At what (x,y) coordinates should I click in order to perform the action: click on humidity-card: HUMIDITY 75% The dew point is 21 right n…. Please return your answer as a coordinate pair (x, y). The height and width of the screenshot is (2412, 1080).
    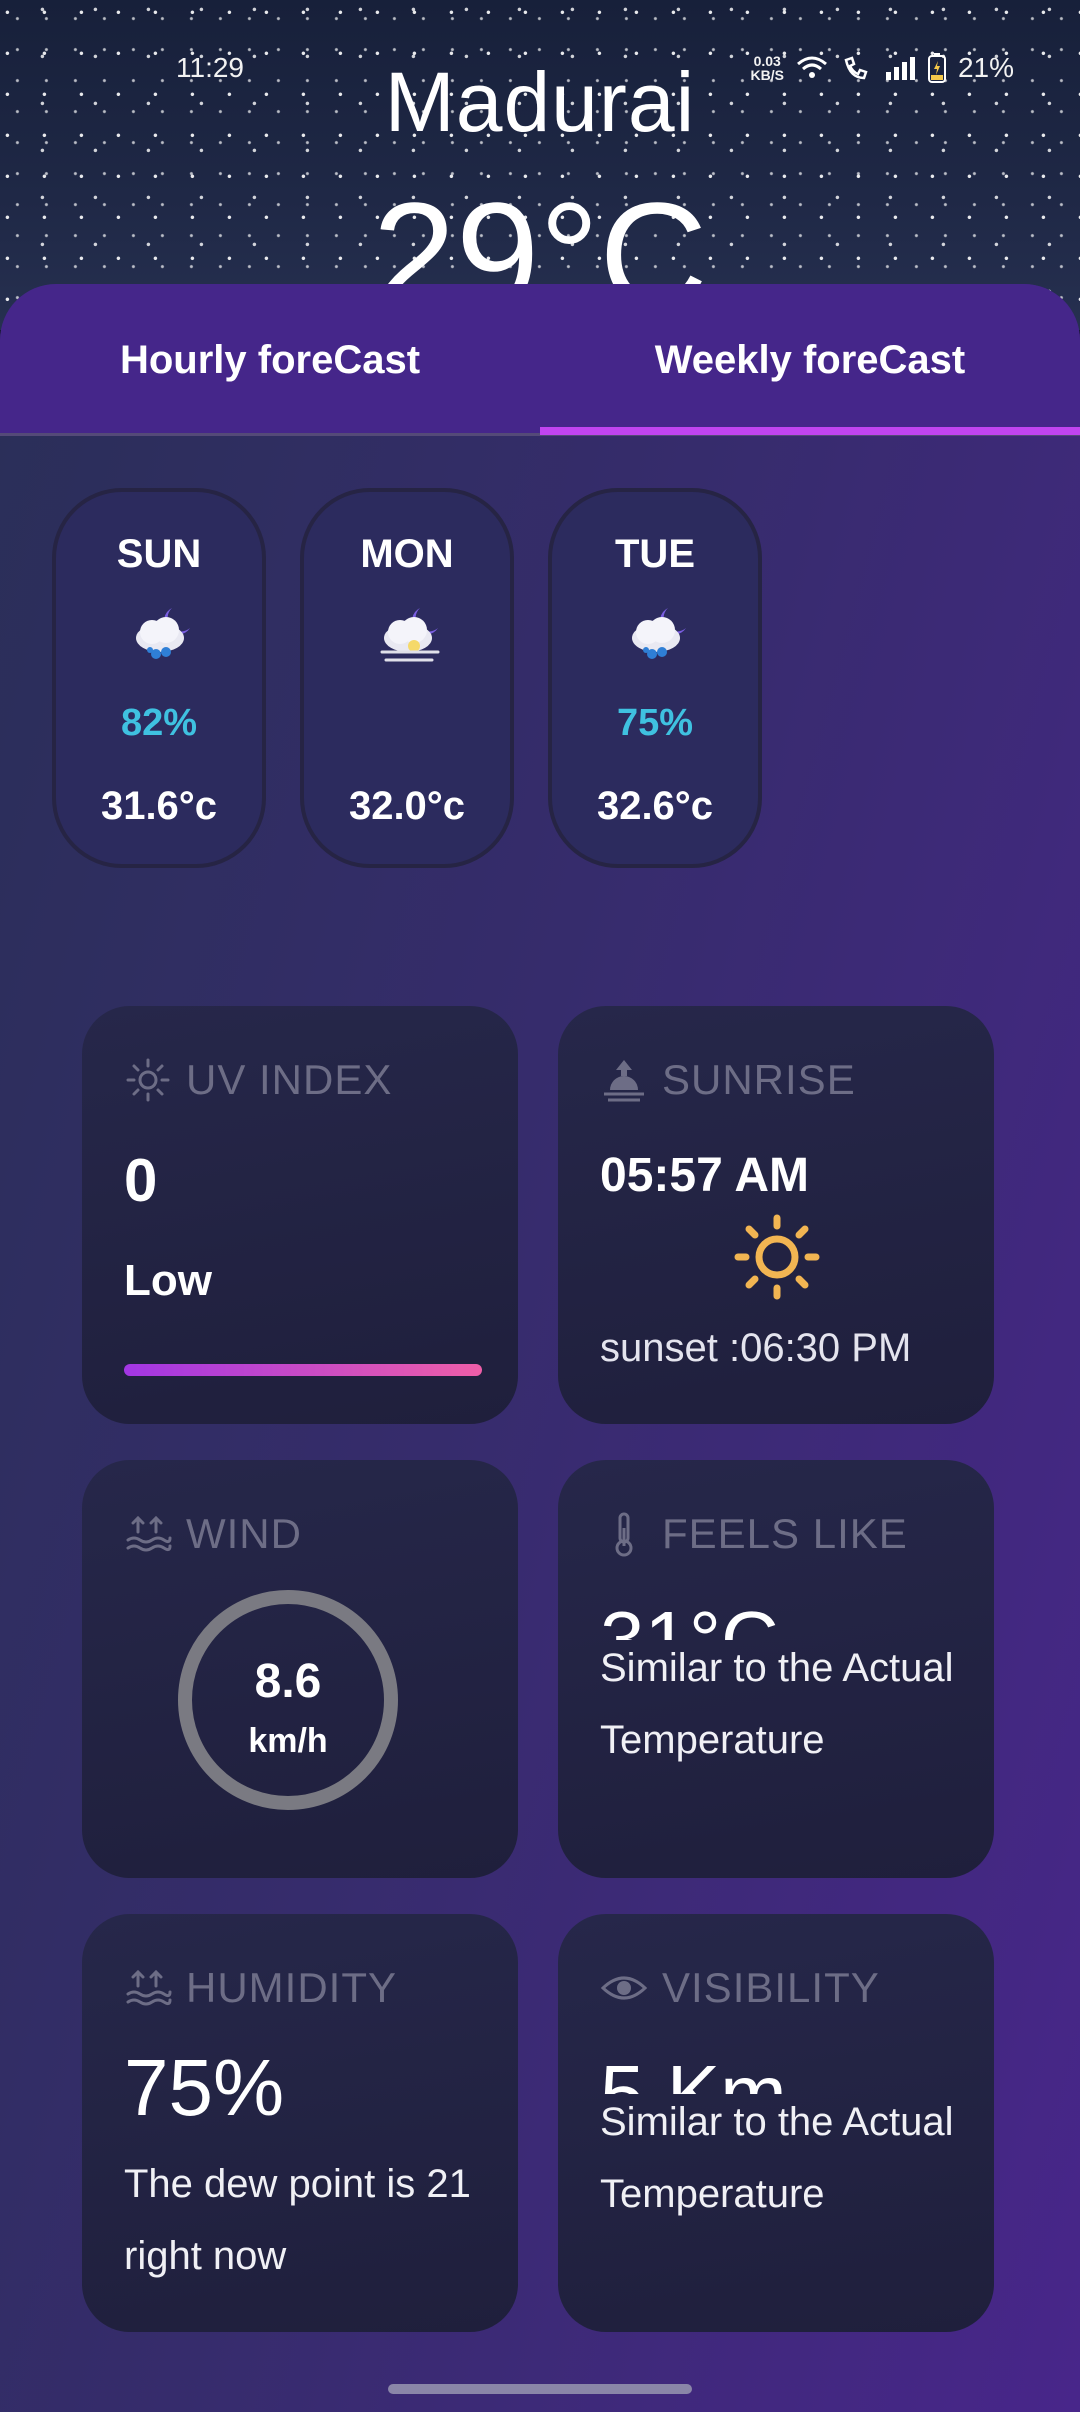
    Looking at the image, I should click on (300, 2123).